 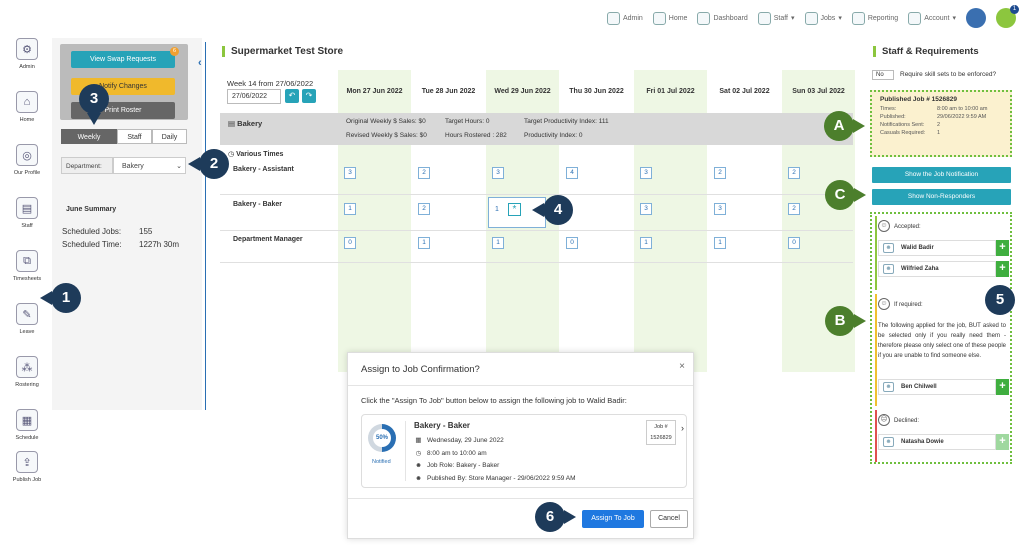 I want to click on chevron-right-icon: ›, so click(x=682, y=428).